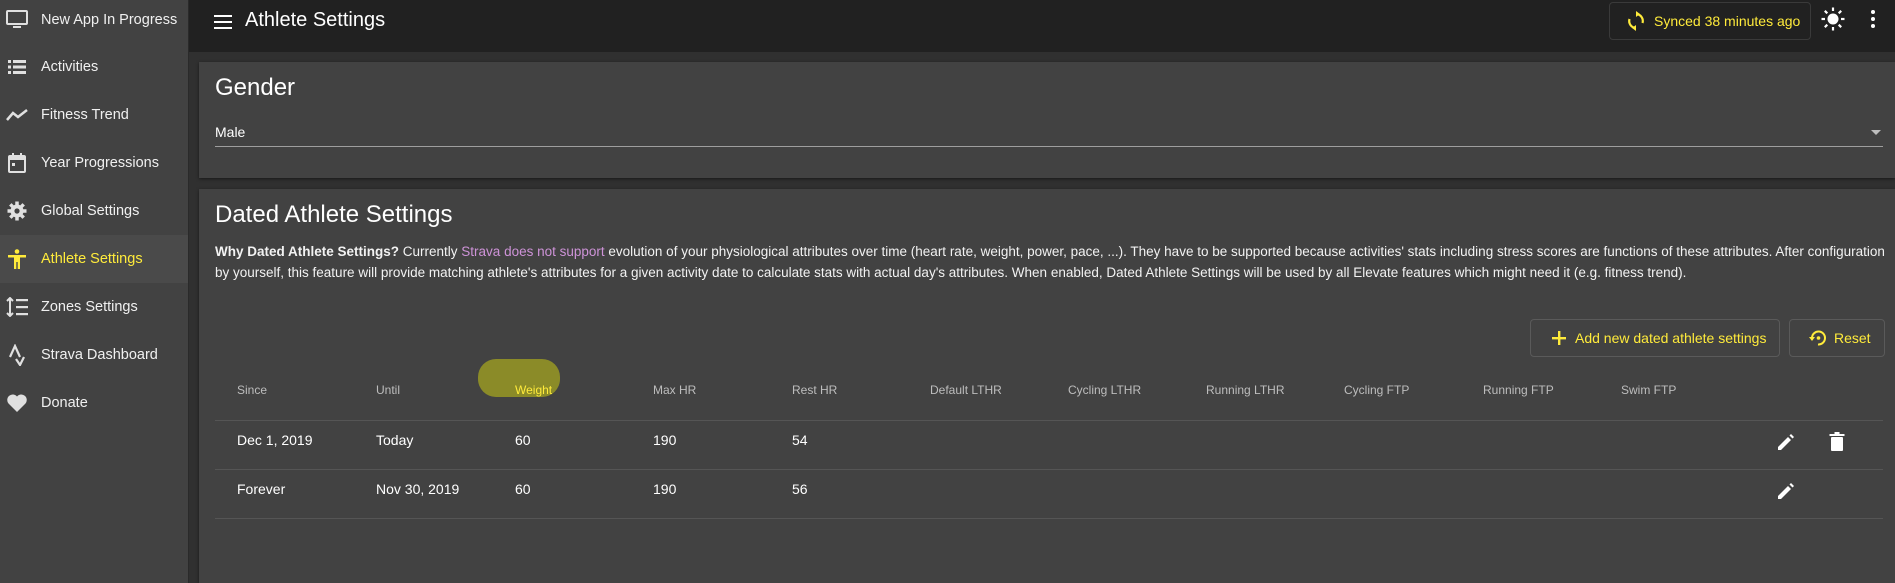 Image resolution: width=1895 pixels, height=583 pixels. What do you see at coordinates (17, 355) in the screenshot?
I see `strava-icon` at bounding box center [17, 355].